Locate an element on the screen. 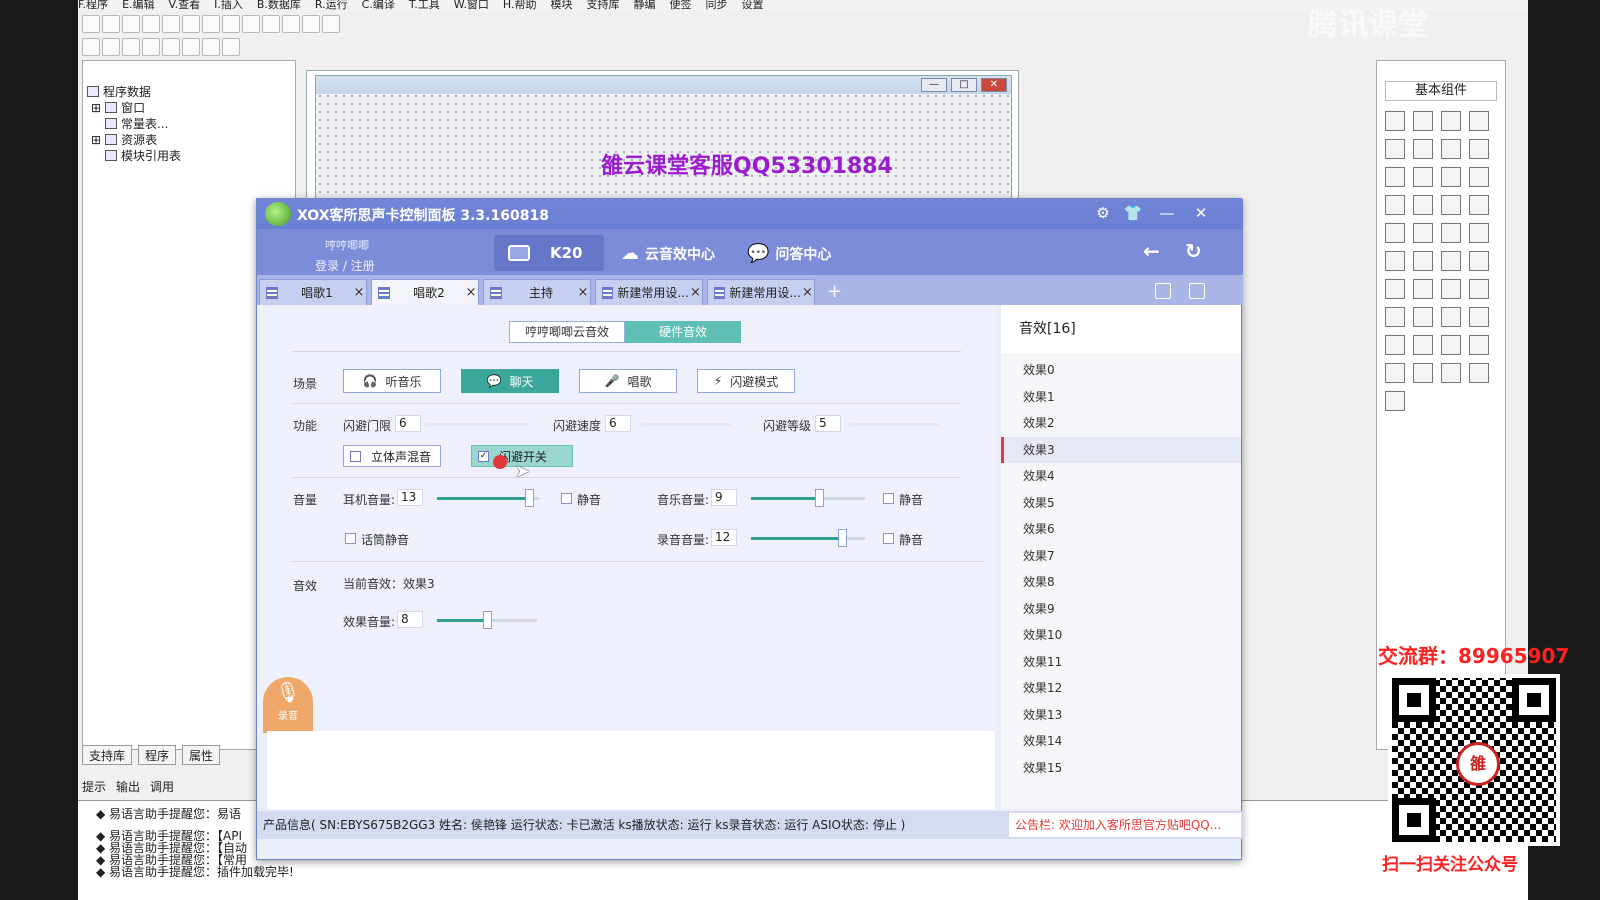 Image resolution: width=1600 pixels, height=900 pixels. cut-icon is located at coordinates (151, 24).